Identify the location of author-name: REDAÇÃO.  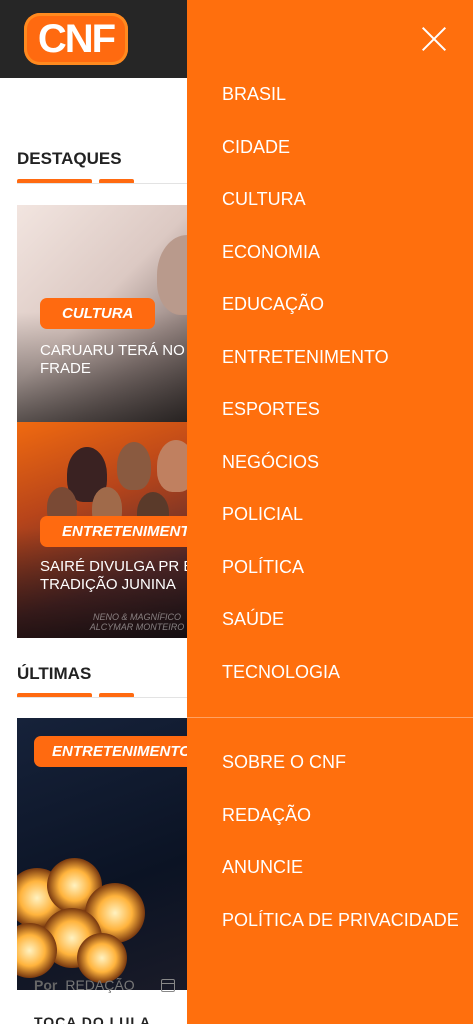
(99, 985).